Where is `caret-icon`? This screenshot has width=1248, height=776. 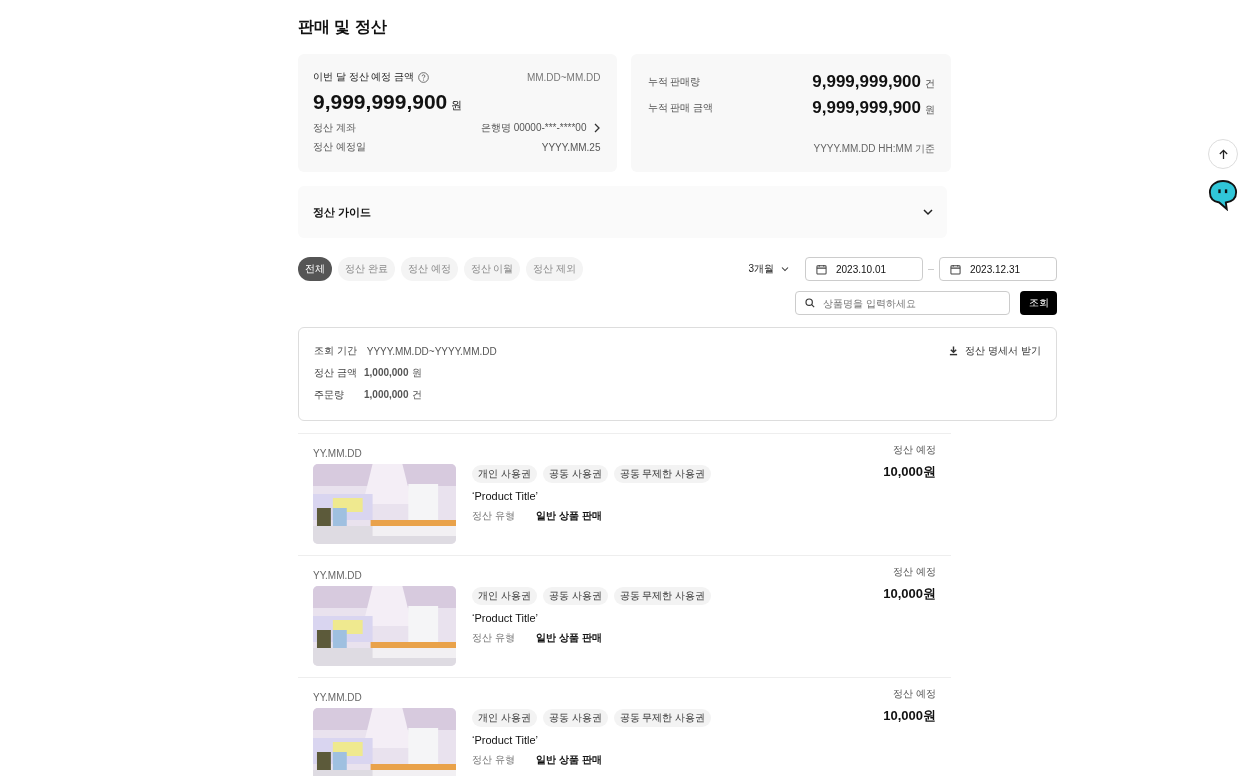
caret-icon is located at coordinates (785, 269).